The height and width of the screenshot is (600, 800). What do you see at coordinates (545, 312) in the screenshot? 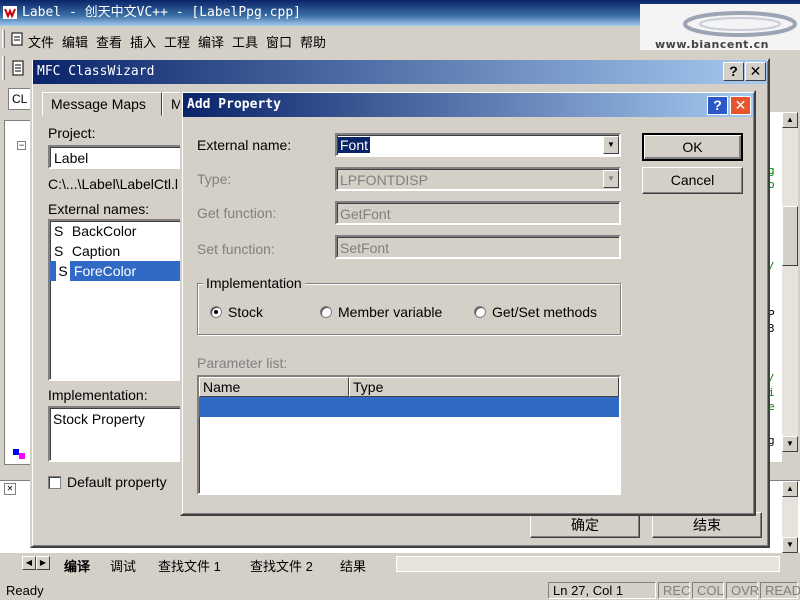
I see `get-set-methods-label: Get/Set methods` at bounding box center [545, 312].